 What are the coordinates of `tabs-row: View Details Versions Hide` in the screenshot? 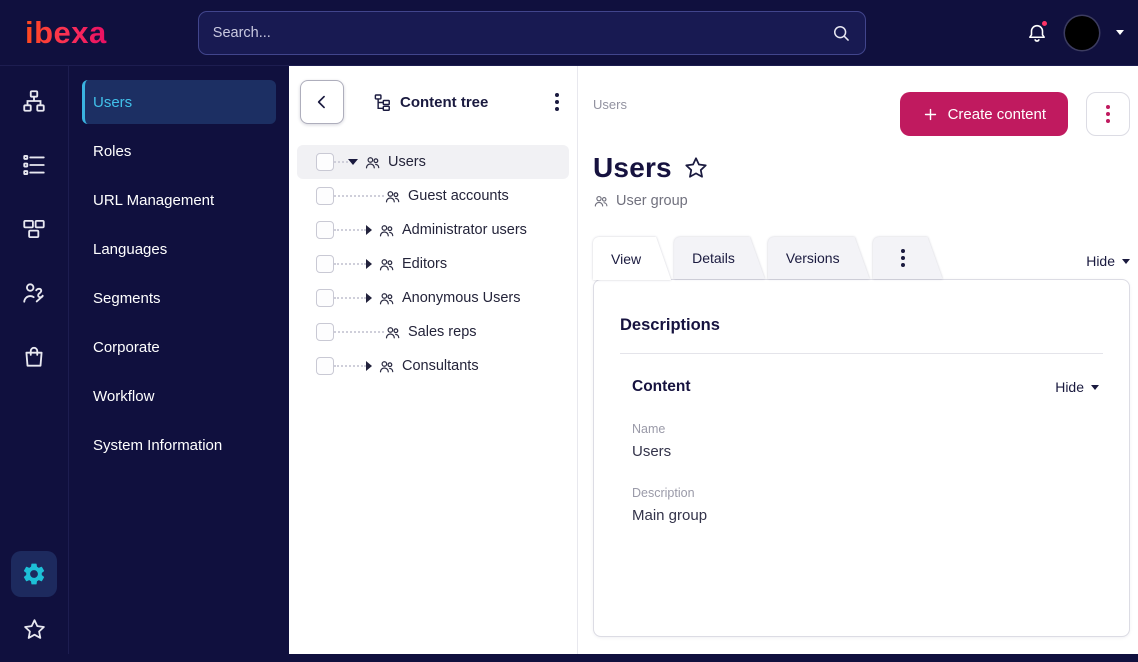 It's located at (861, 258).